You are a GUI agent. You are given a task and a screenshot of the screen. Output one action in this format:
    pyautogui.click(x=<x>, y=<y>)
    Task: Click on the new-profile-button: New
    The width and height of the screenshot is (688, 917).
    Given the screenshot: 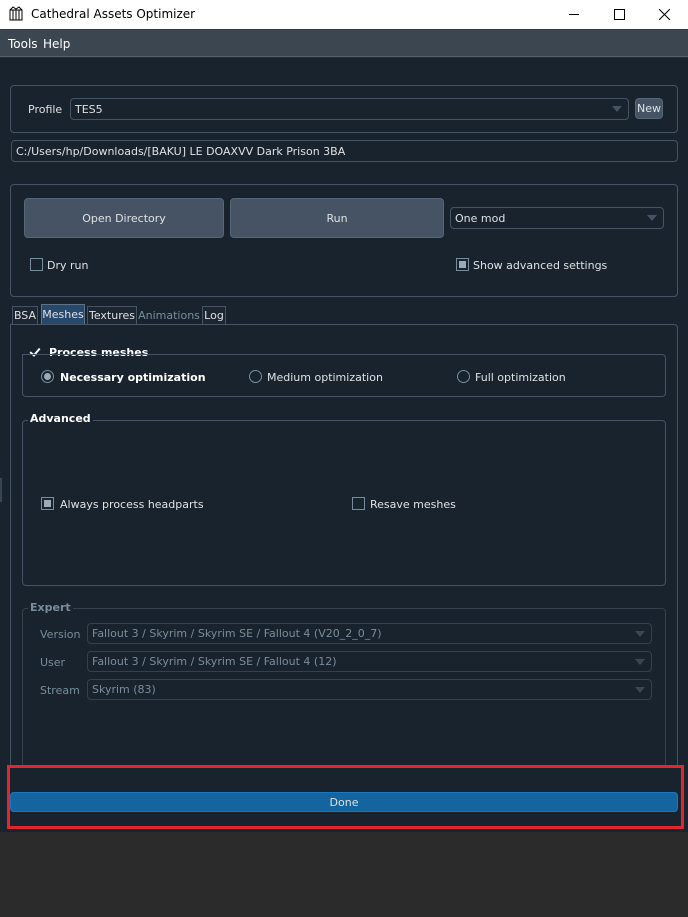 What is the action you would take?
    pyautogui.click(x=649, y=108)
    